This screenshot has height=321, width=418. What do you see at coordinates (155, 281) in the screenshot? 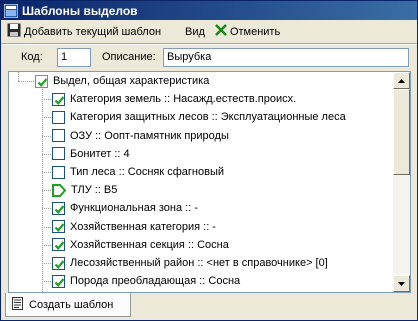
I see `tree-item-label: Порода преобладающая :: Сосна` at bounding box center [155, 281].